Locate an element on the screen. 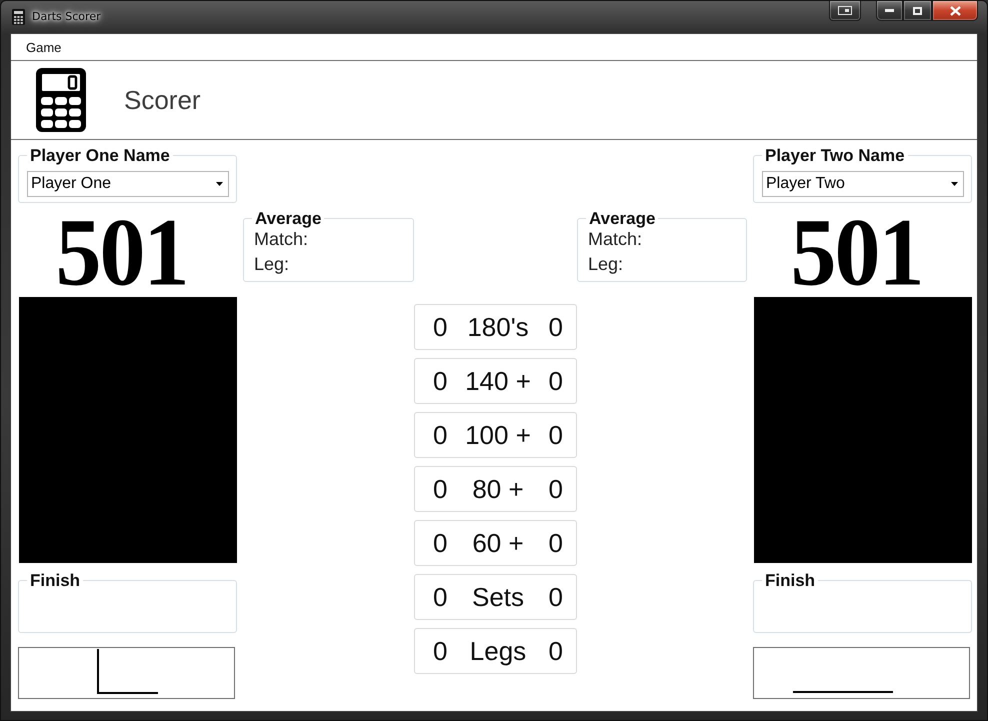 The image size is (988, 721). menu-item: Game is located at coordinates (44, 47).